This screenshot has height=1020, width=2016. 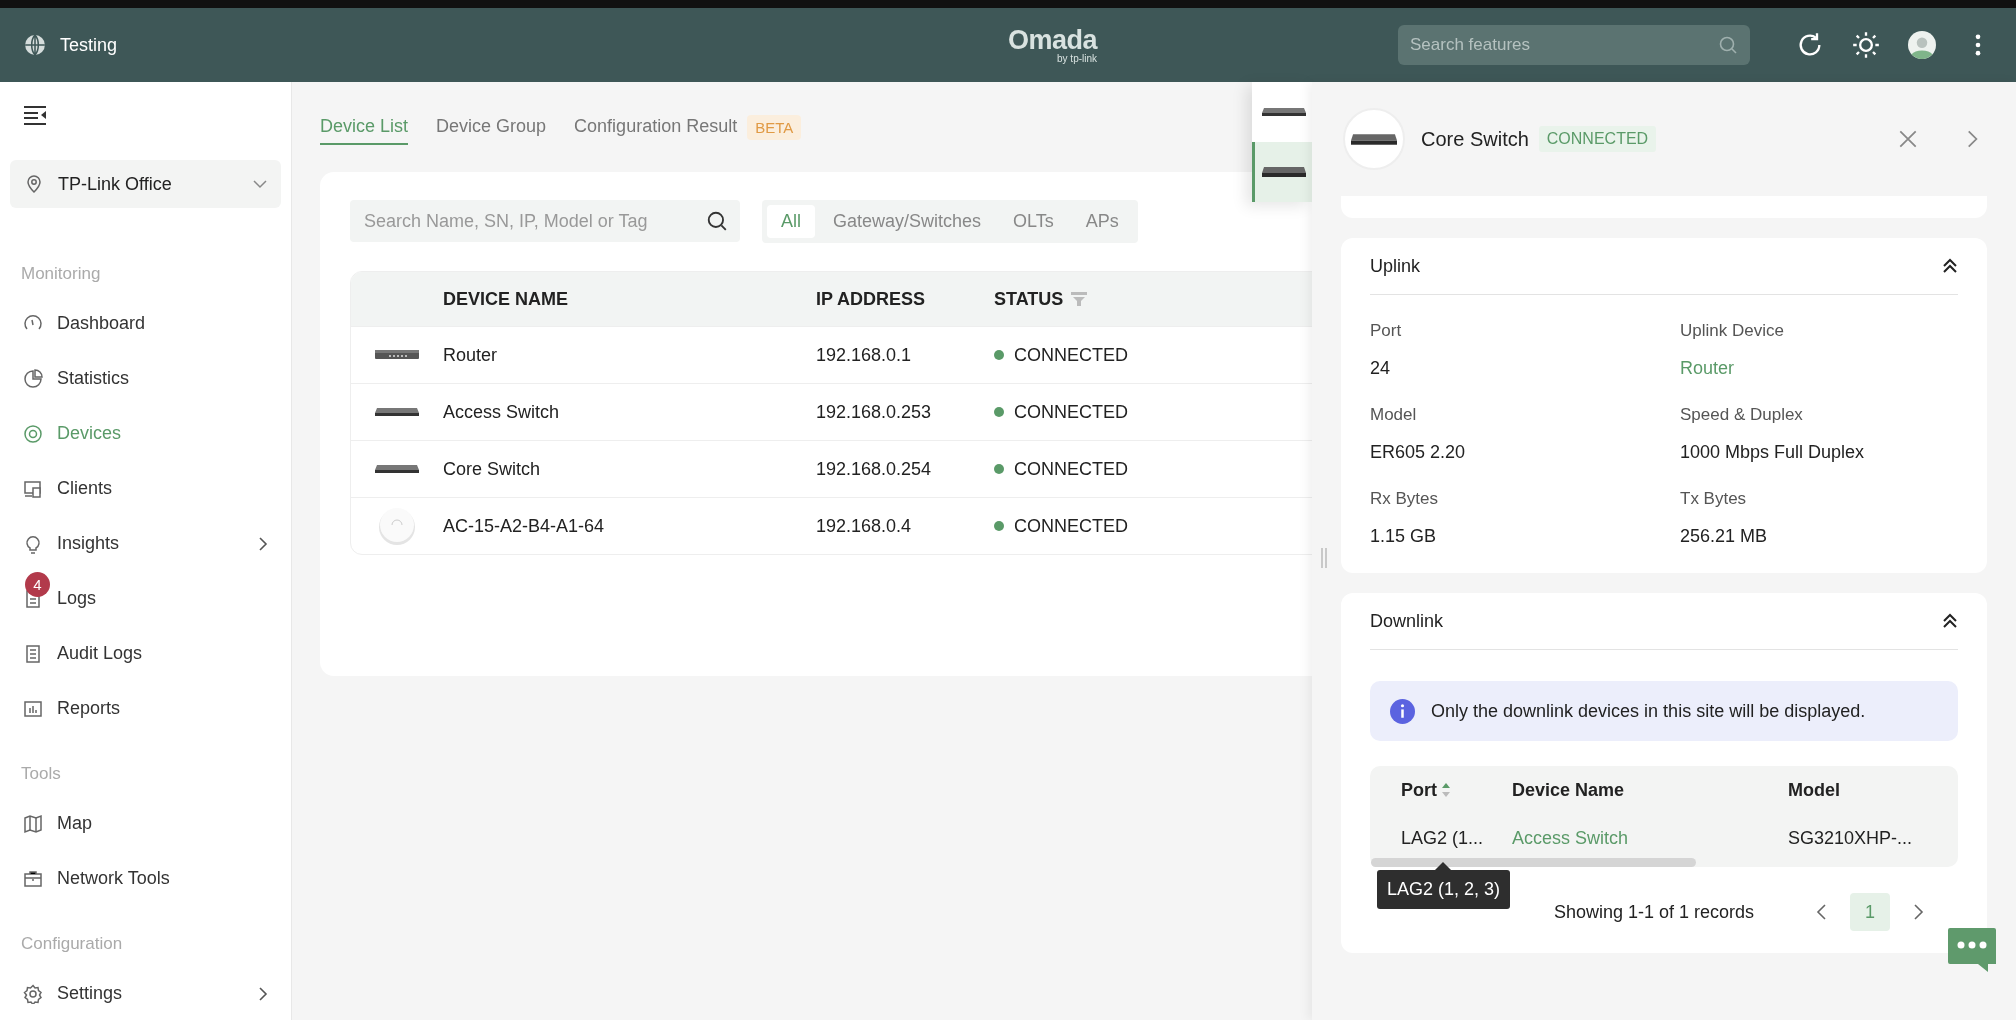 What do you see at coordinates (145, 823) in the screenshot?
I see `nav-item: Map` at bounding box center [145, 823].